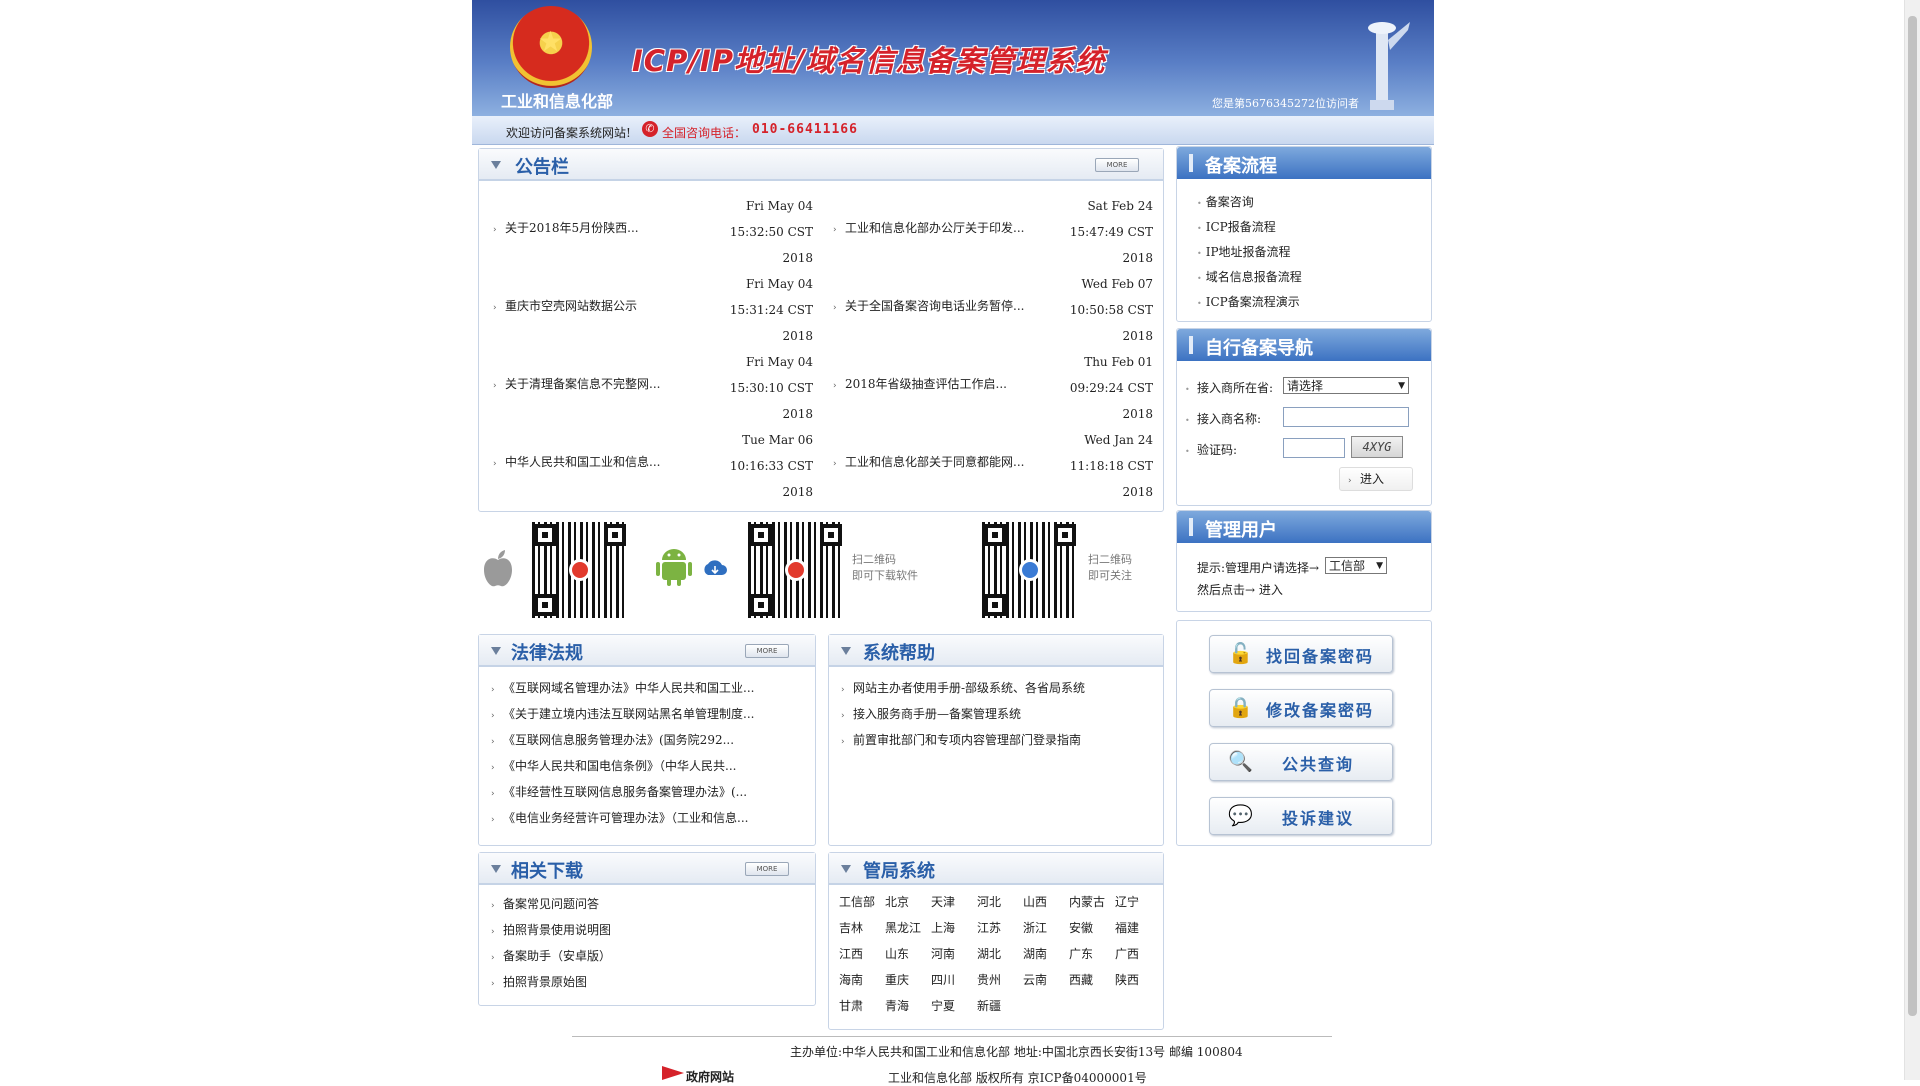 This screenshot has height=1086, width=1920. I want to click on download-link: 拍照背景原始图, so click(545, 982).